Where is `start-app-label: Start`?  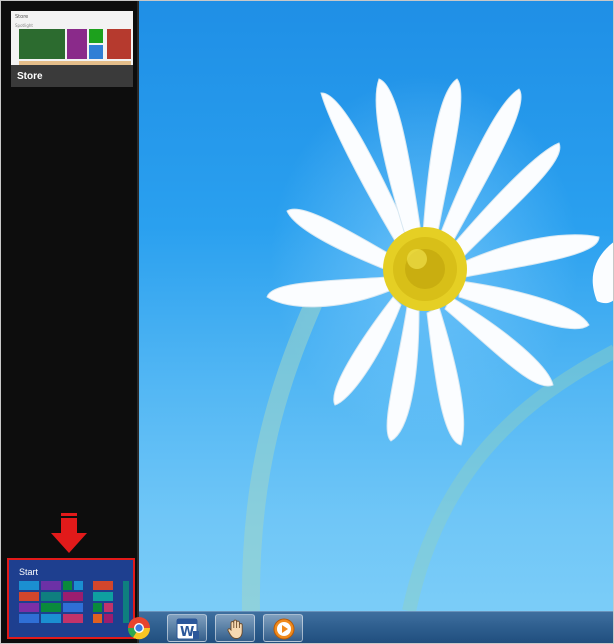
start-app-label: Start is located at coordinates (29, 572).